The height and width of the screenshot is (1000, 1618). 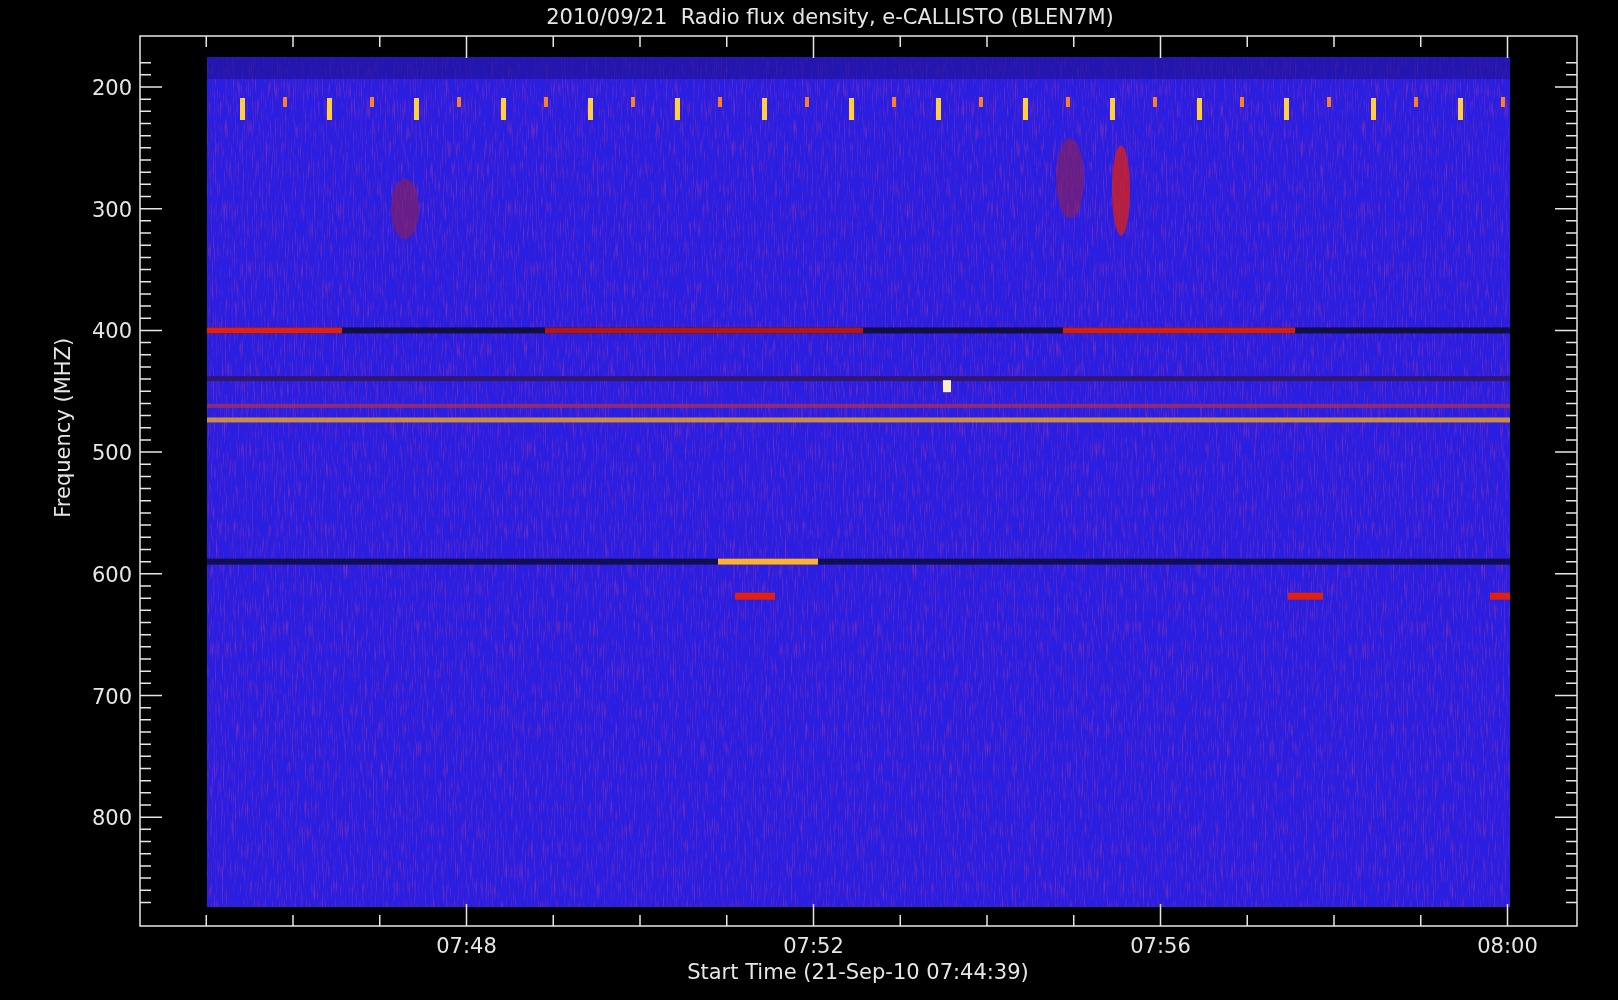 I want to click on y-tick-label: 300, so click(x=111, y=209).